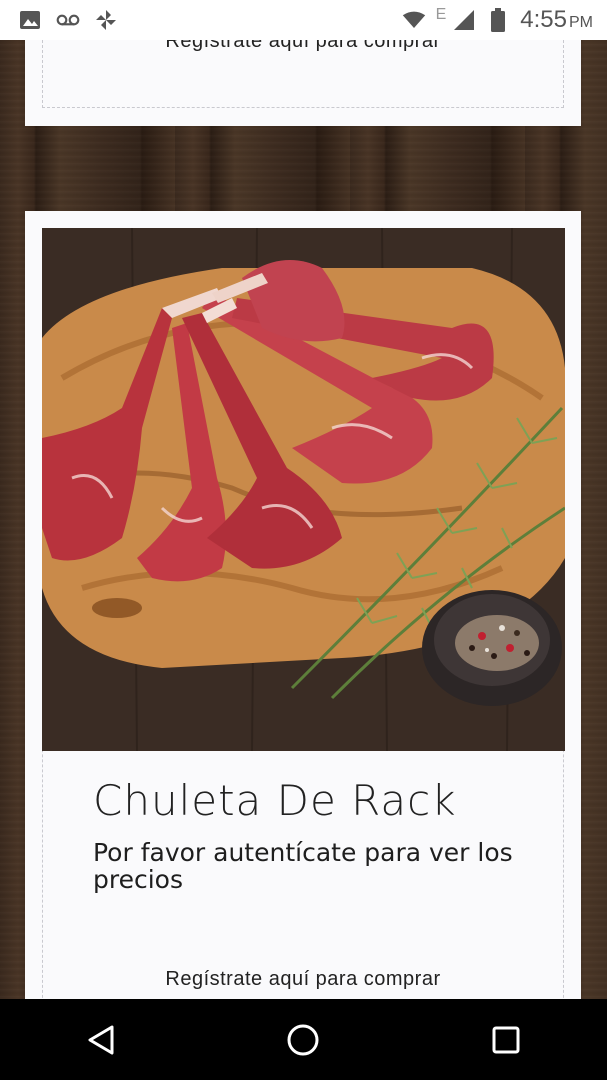 Image resolution: width=607 pixels, height=1080 pixels. I want to click on home-button, so click(303, 1040).